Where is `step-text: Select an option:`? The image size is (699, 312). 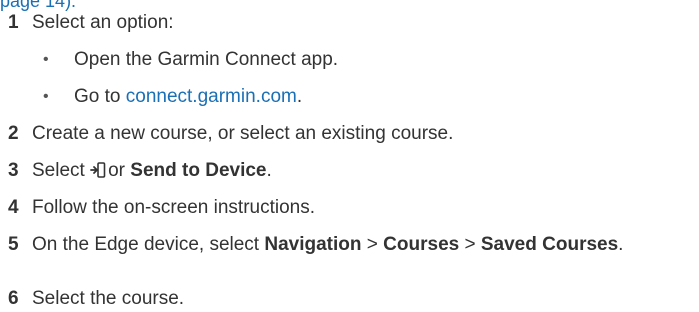 step-text: Select an option: is located at coordinates (103, 22).